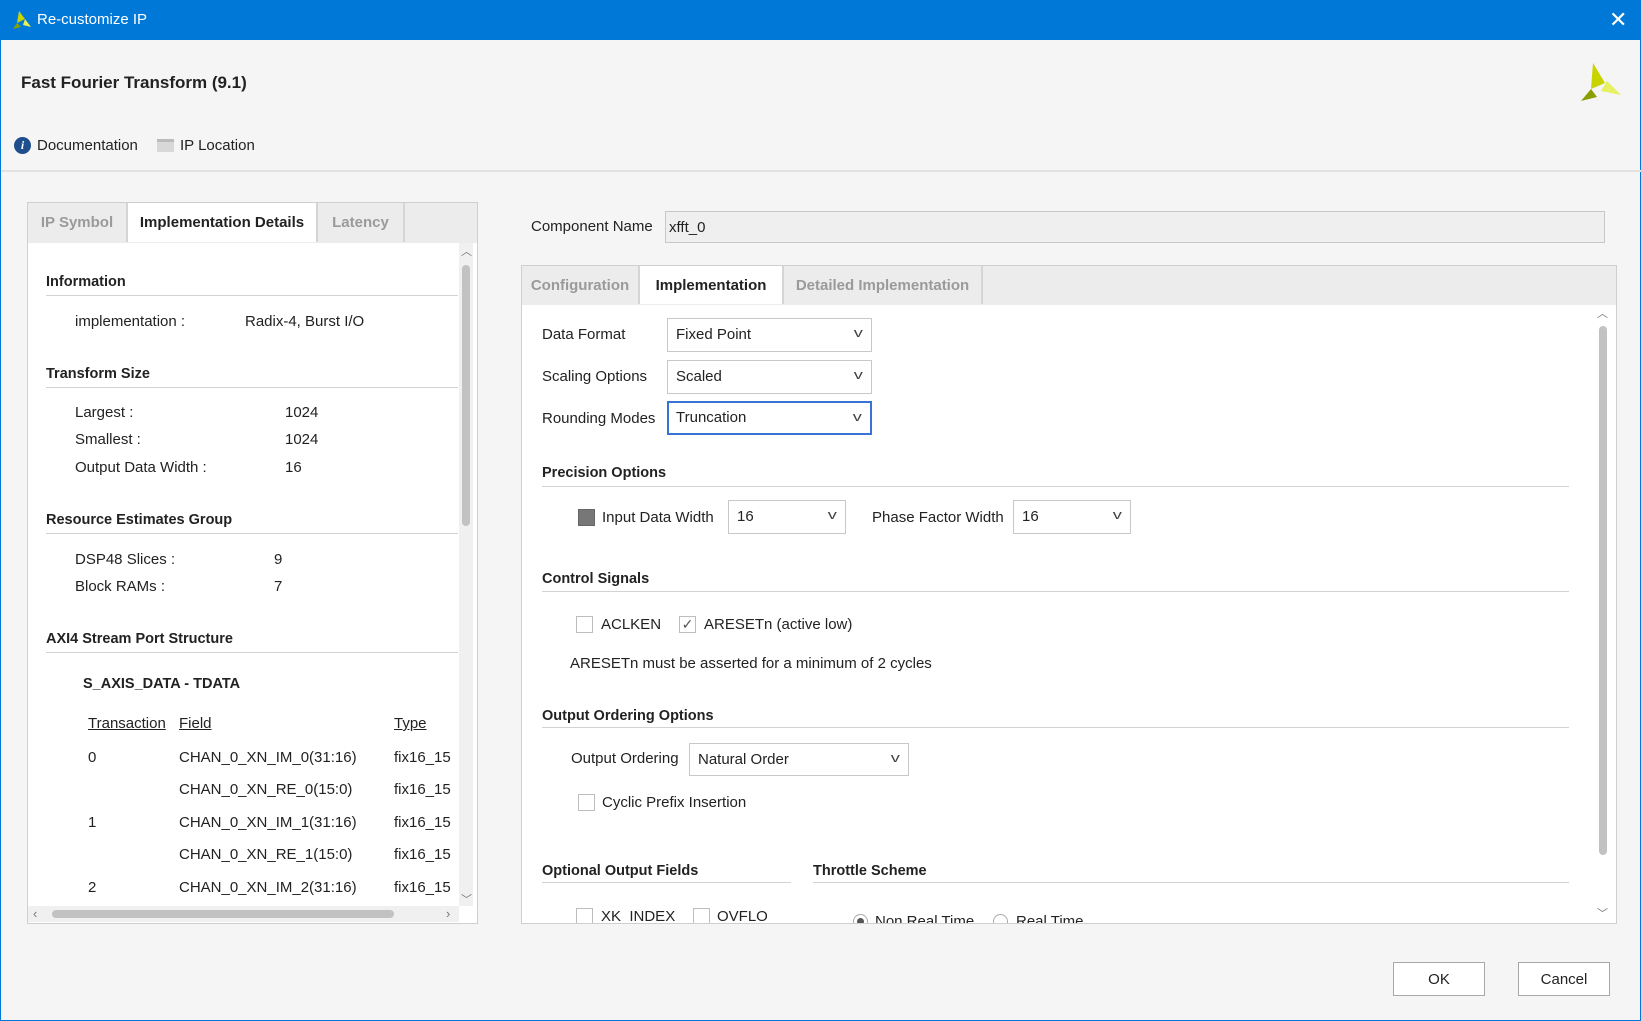  Describe the element at coordinates (92, 19) in the screenshot. I see `window-title: Re-customize IP` at that location.